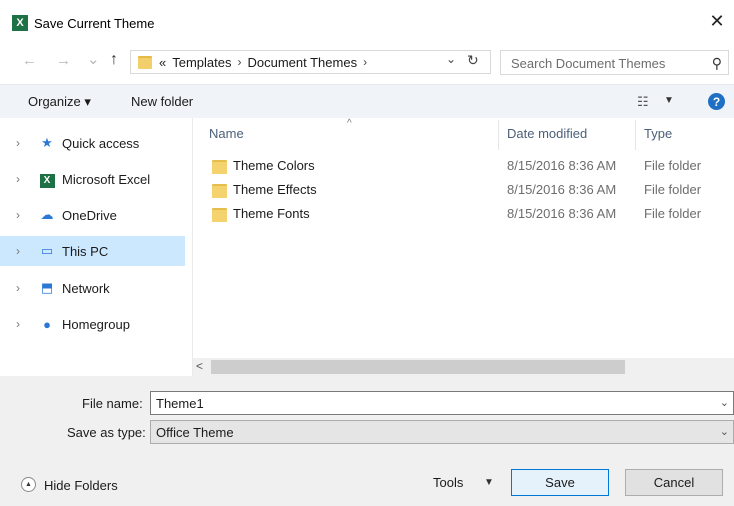  I want to click on file-name-cell: Theme Colors, so click(274, 165).